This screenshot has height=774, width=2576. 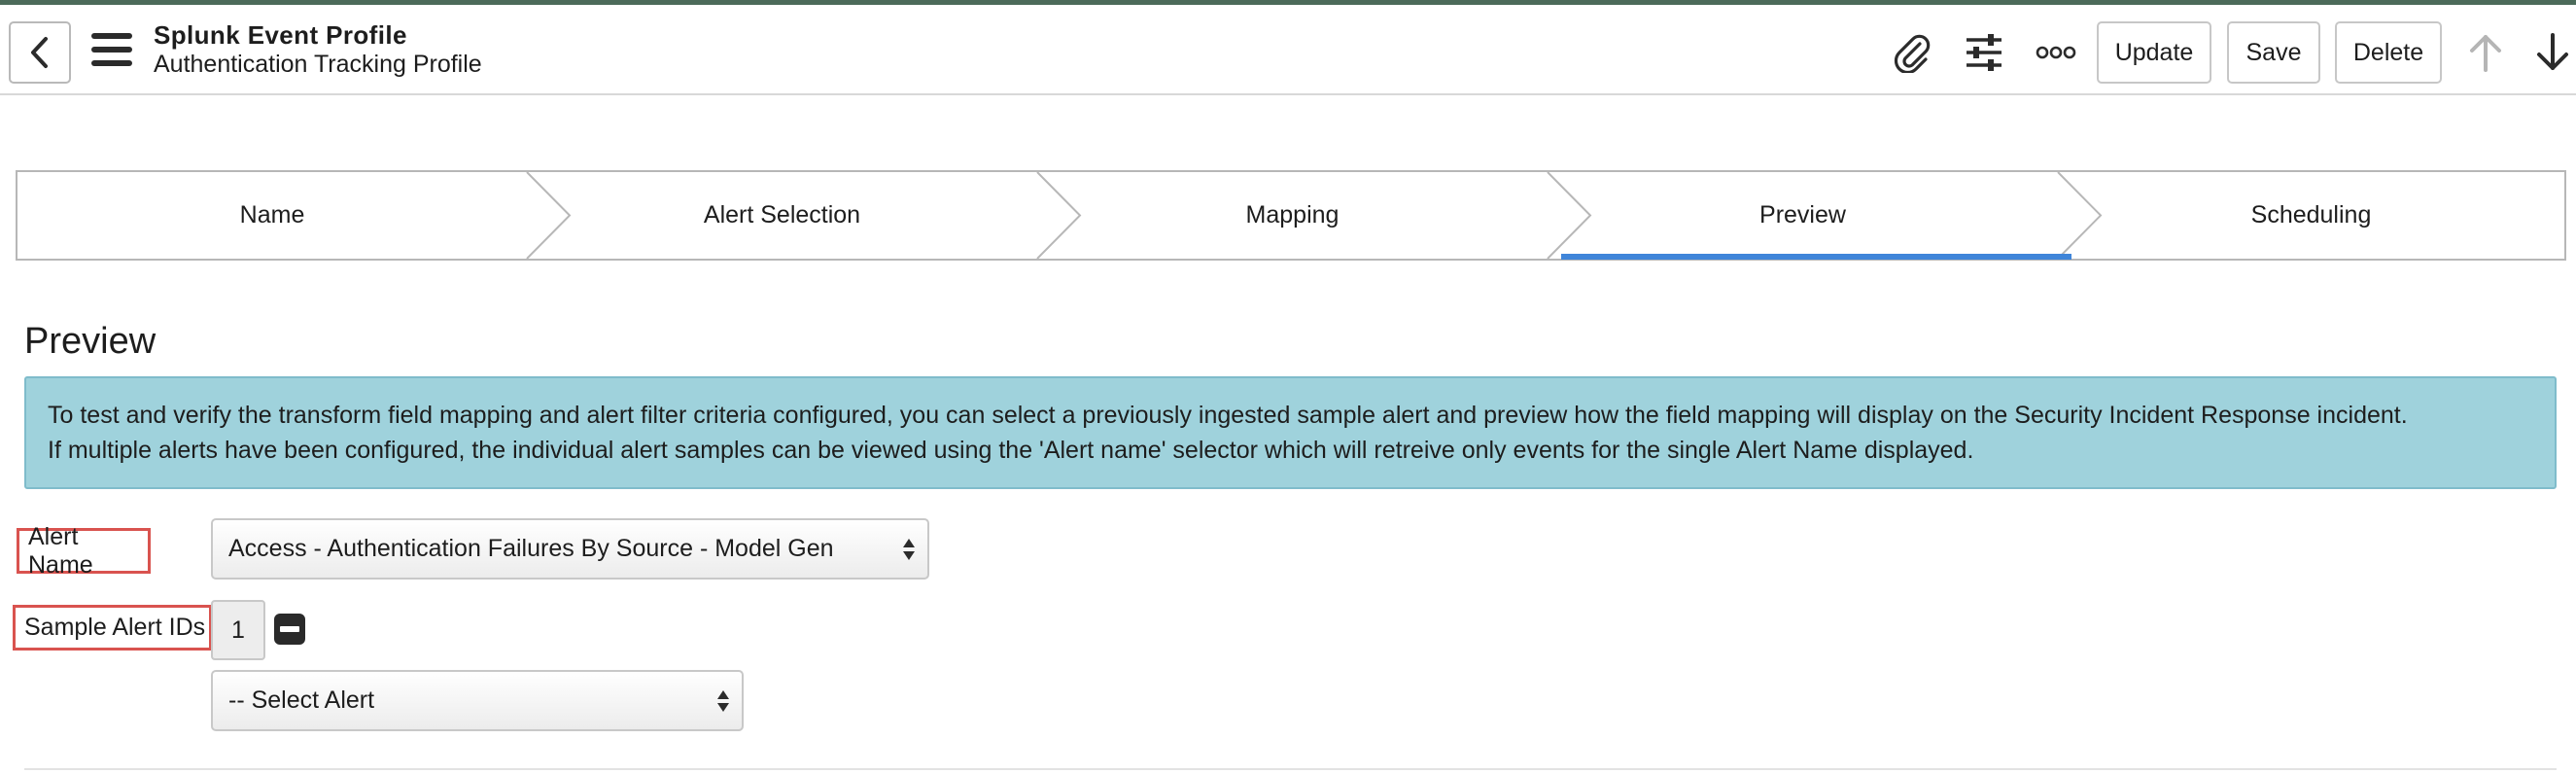 What do you see at coordinates (280, 35) in the screenshot?
I see `record-title: Splunk Event Profile` at bounding box center [280, 35].